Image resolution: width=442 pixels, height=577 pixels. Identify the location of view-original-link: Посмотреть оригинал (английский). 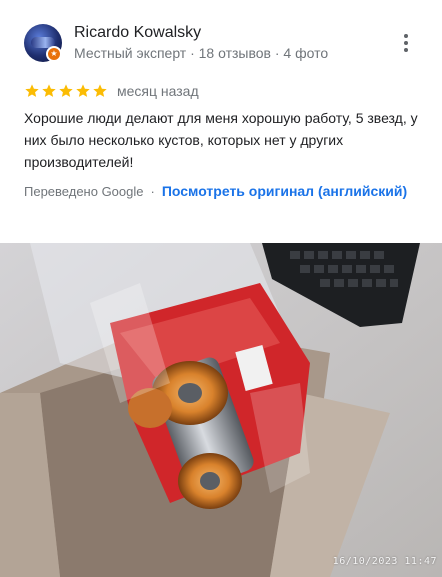
(284, 191).